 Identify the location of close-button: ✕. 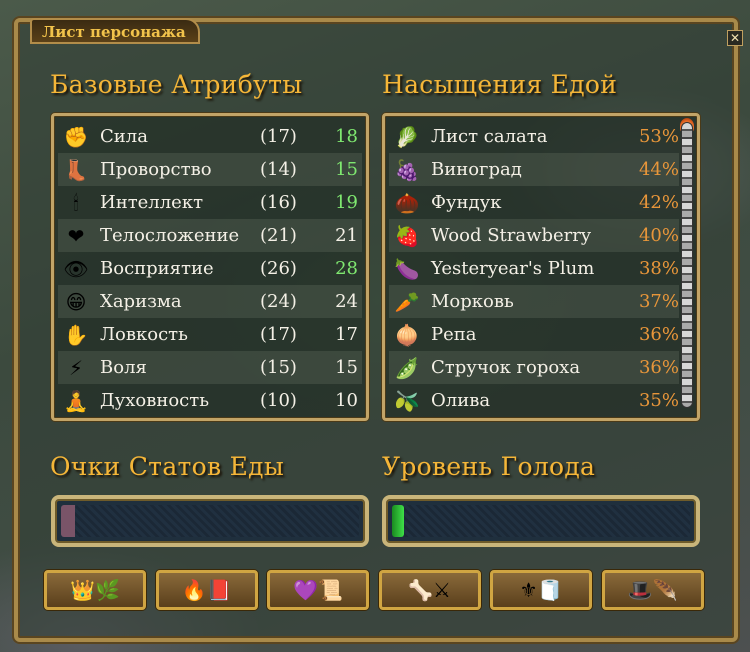
(735, 38).